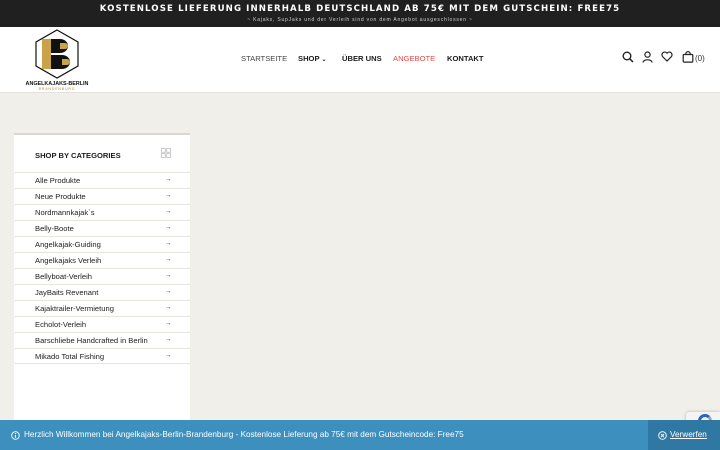 This screenshot has width=720, height=450. I want to click on cart-count: (0), so click(700, 58).